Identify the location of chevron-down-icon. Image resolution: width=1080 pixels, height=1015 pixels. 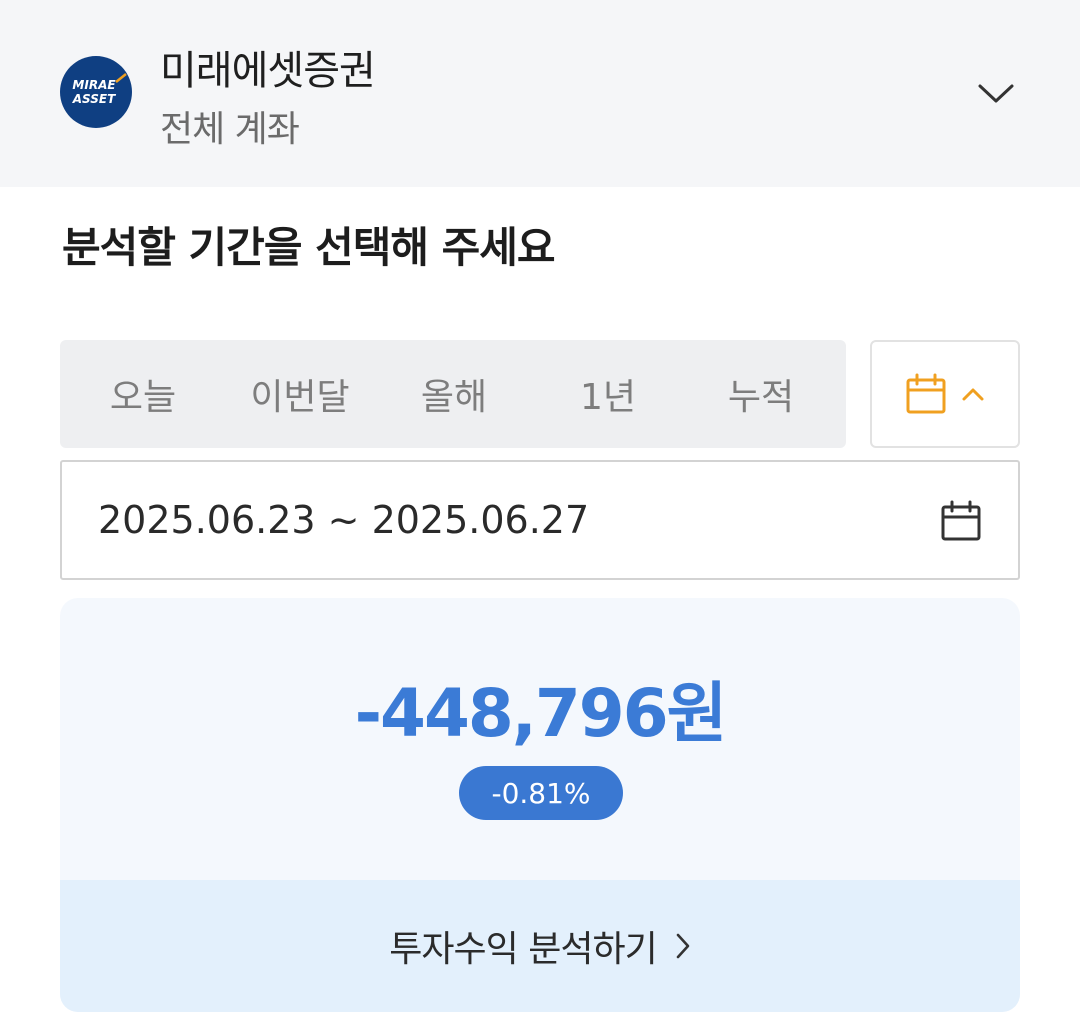
(996, 93).